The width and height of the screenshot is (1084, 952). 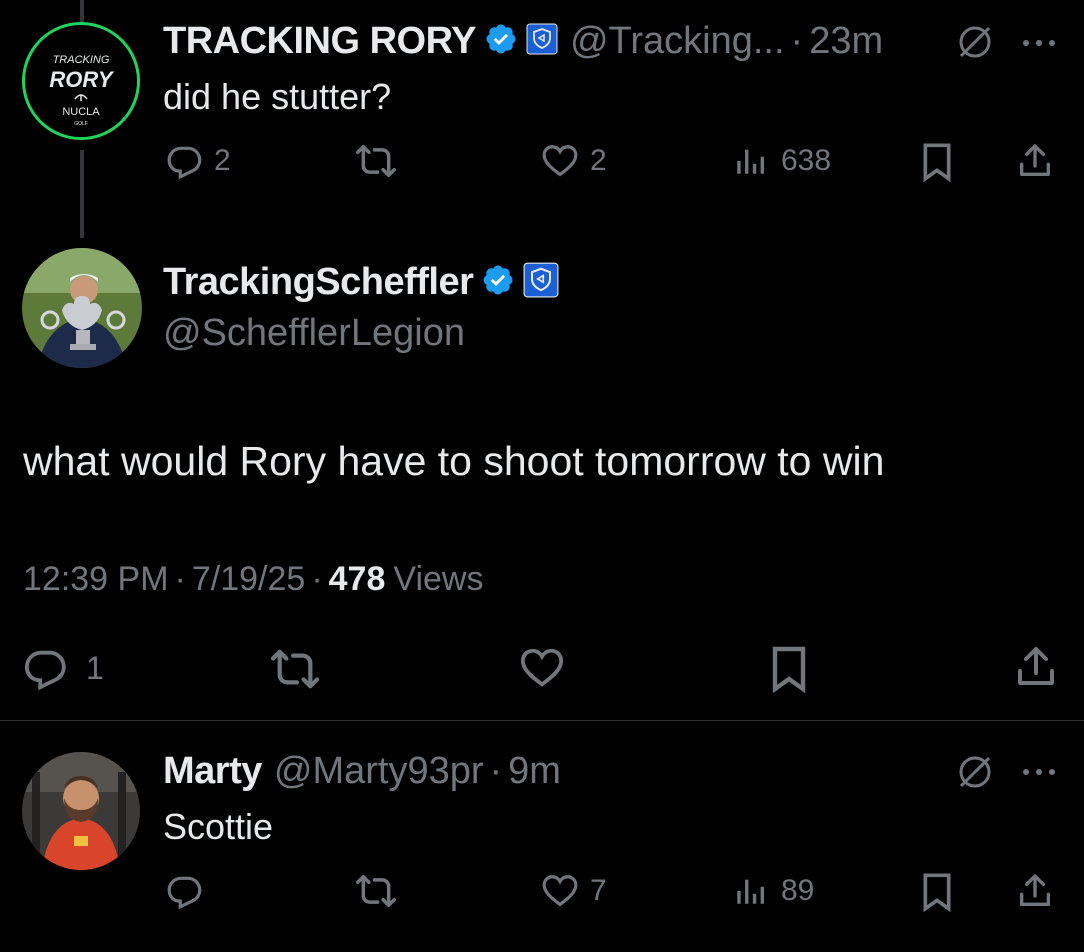 I want to click on tweet-date: 7/19/25, so click(x=248, y=579).